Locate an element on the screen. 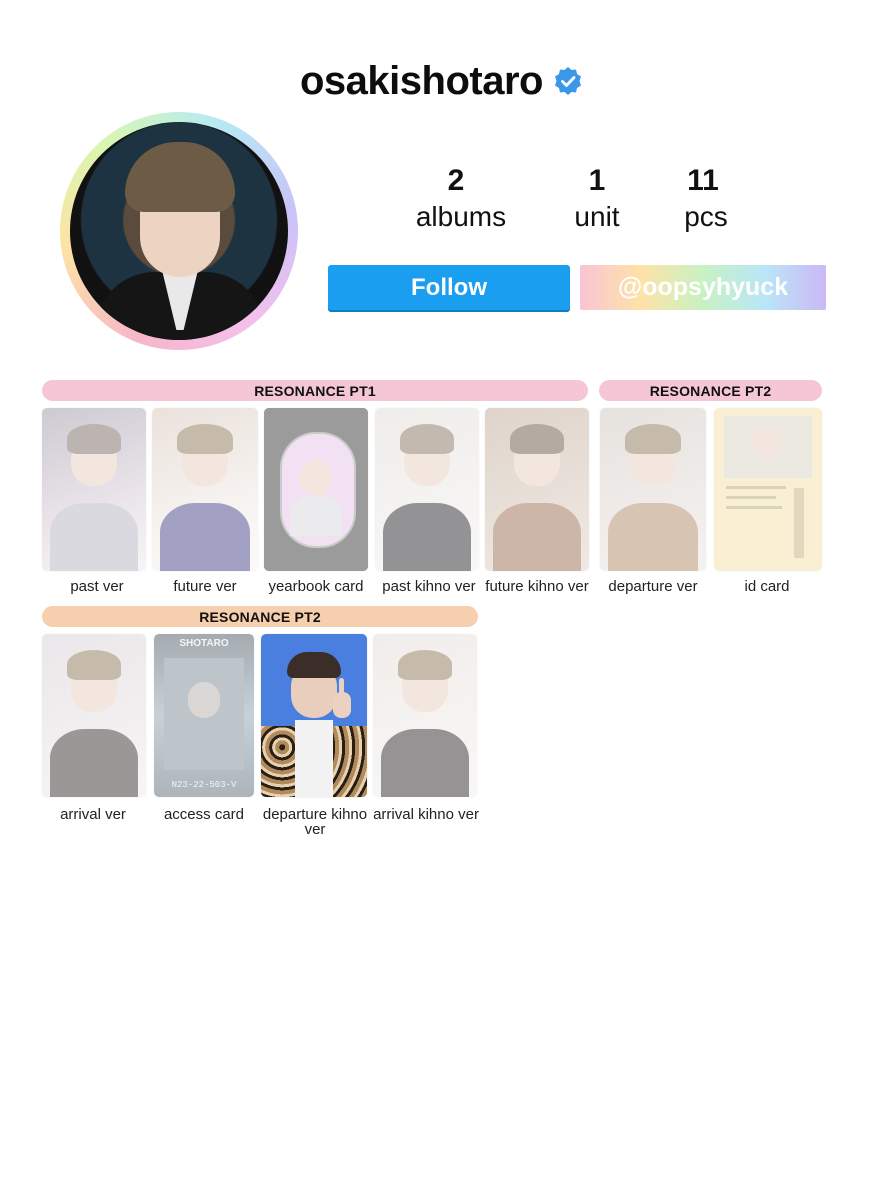 Image resolution: width=874 pixels, height=1200 pixels. caption-future-ver: future ver is located at coordinates (205, 586).